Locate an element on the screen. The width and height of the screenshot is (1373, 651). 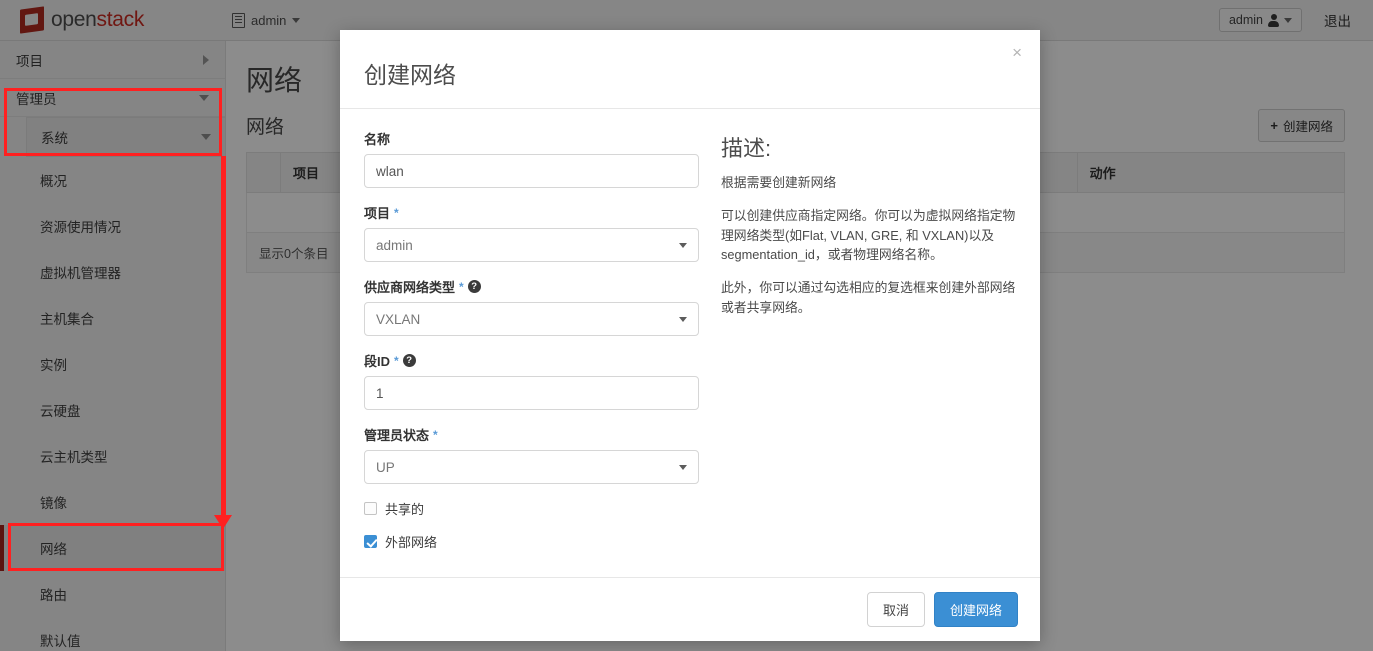
field-admin-state-label-text: 管理员状态 is located at coordinates (397, 435).